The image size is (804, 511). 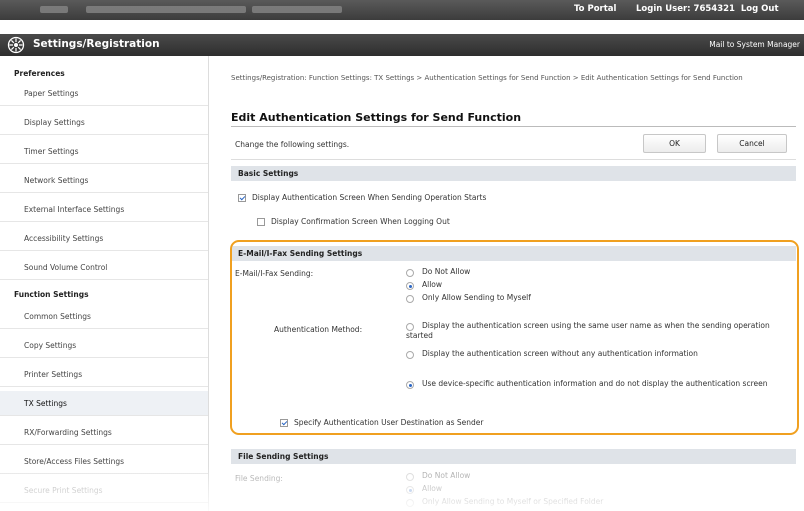 I want to click on sidebar-item-label: Accessibility Settings, so click(x=64, y=238).